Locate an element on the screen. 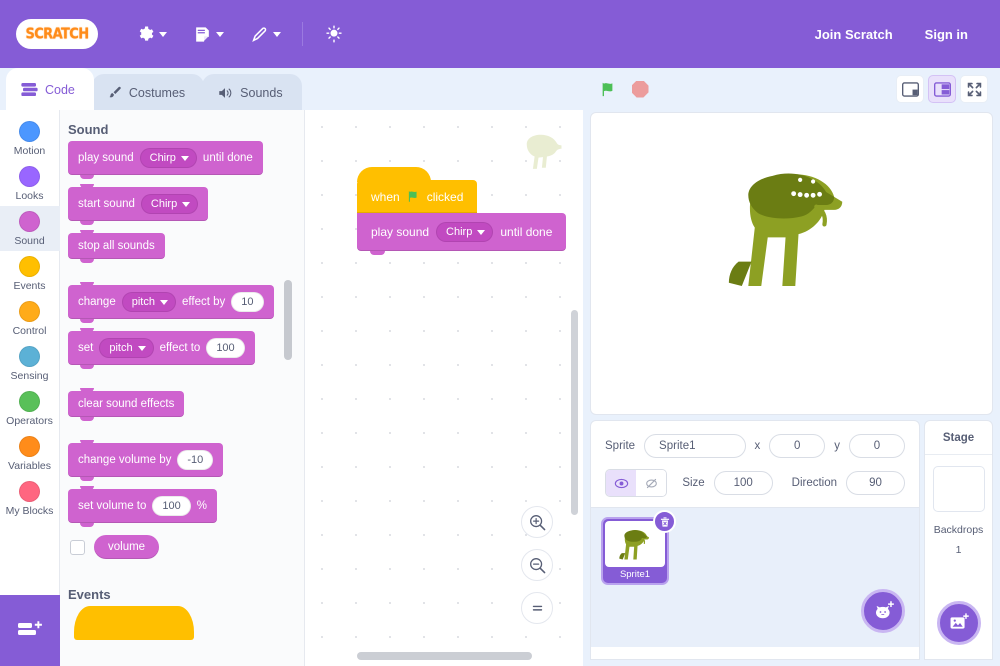 This screenshot has height=666, width=1000. category-label: Events is located at coordinates (29, 286).